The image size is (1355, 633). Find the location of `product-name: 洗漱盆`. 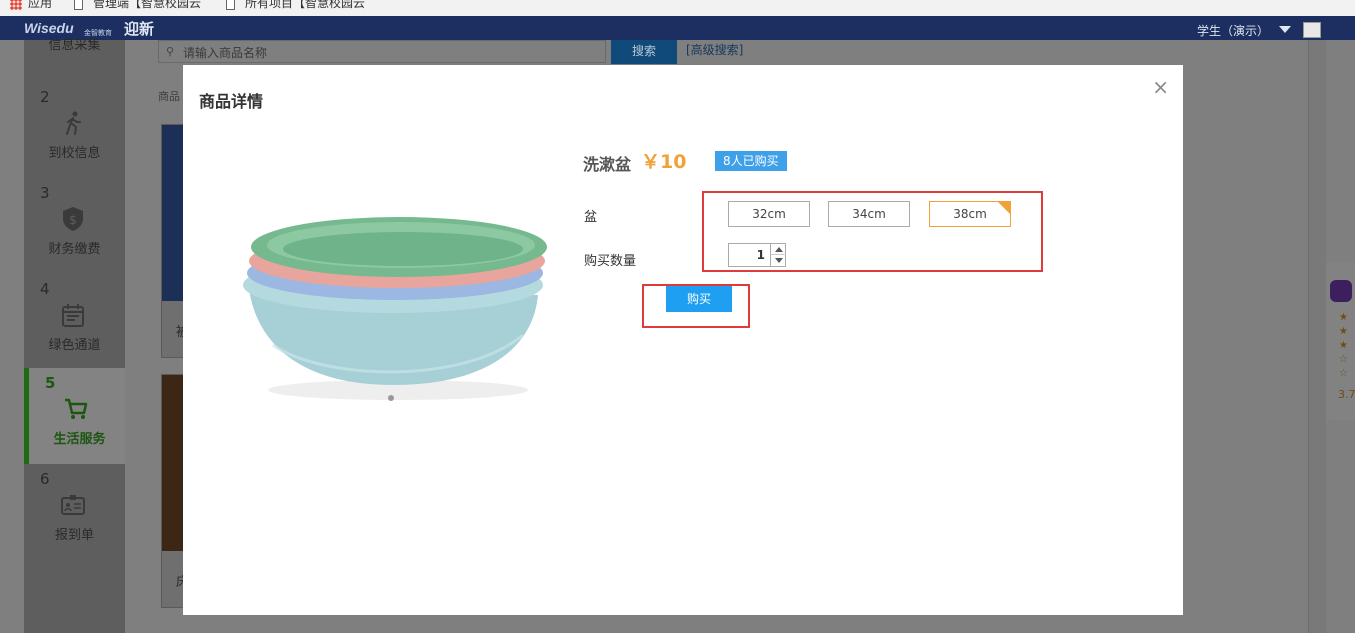

product-name: 洗漱盆 is located at coordinates (607, 164).